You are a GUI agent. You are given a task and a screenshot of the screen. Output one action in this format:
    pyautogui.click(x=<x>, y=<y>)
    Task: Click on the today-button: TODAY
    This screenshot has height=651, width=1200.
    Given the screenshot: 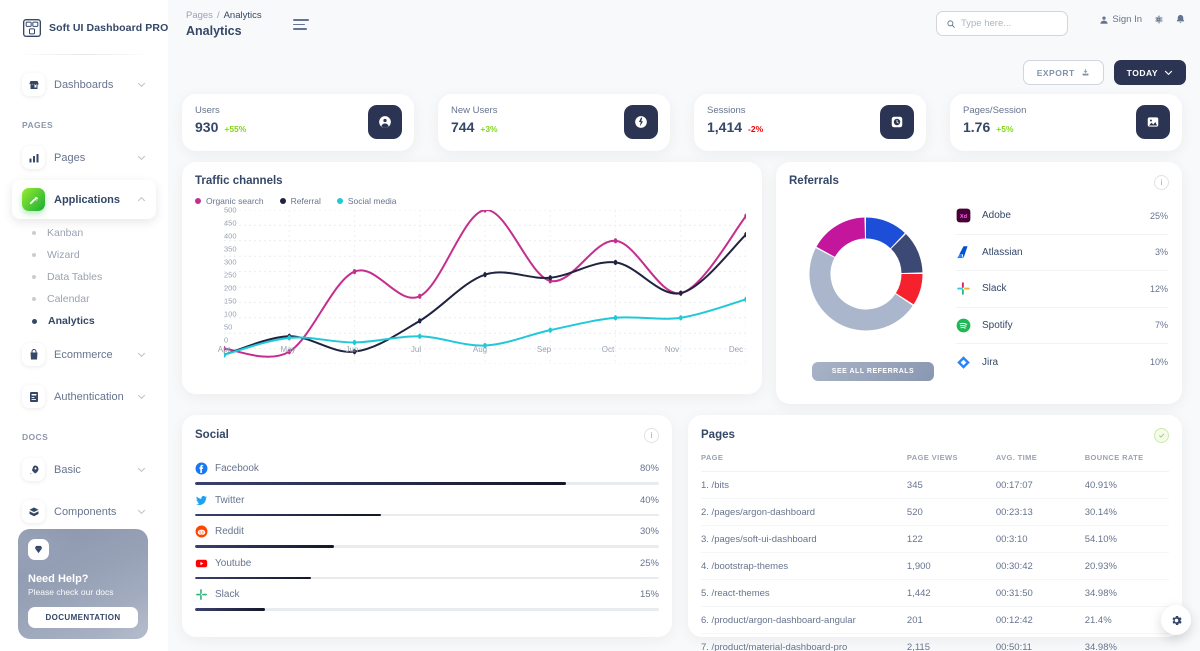 What is the action you would take?
    pyautogui.click(x=1149, y=72)
    